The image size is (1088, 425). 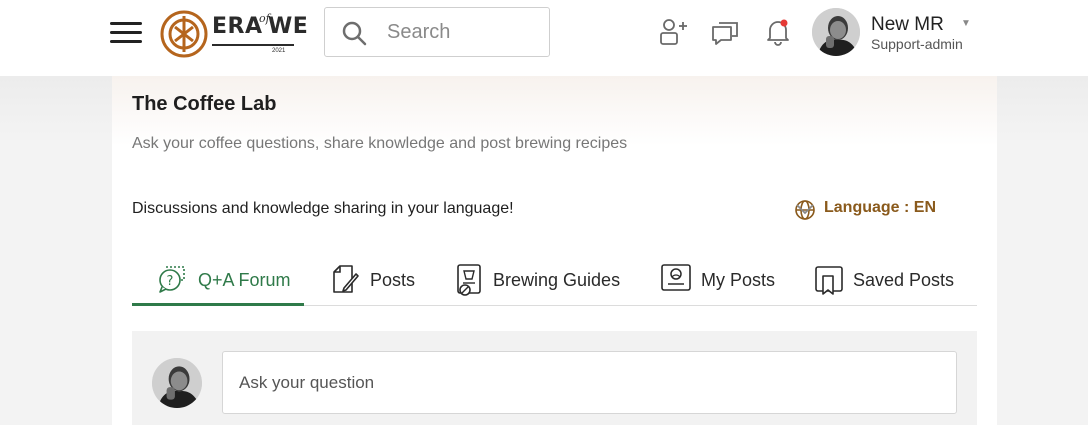 I want to click on era-of-we-logo: ERA of WE 2021, so click(x=235, y=34).